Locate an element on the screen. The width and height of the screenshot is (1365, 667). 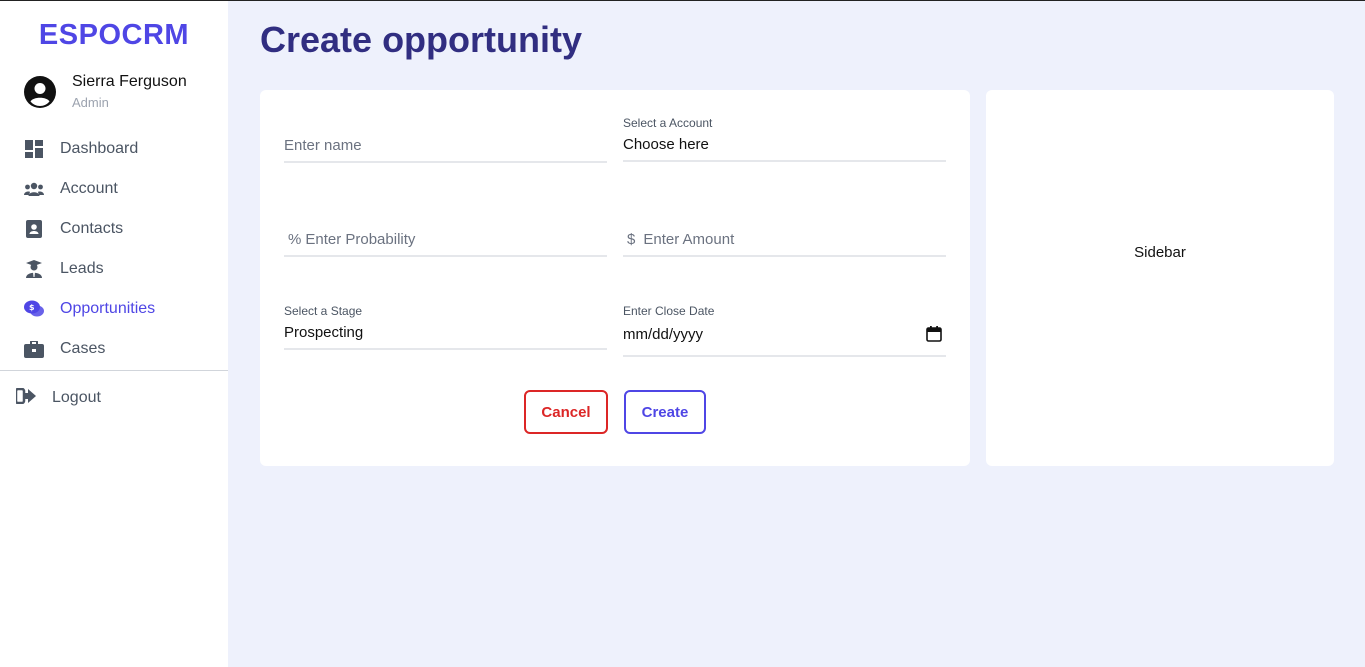
sign-out-icon is located at coordinates (26, 398).